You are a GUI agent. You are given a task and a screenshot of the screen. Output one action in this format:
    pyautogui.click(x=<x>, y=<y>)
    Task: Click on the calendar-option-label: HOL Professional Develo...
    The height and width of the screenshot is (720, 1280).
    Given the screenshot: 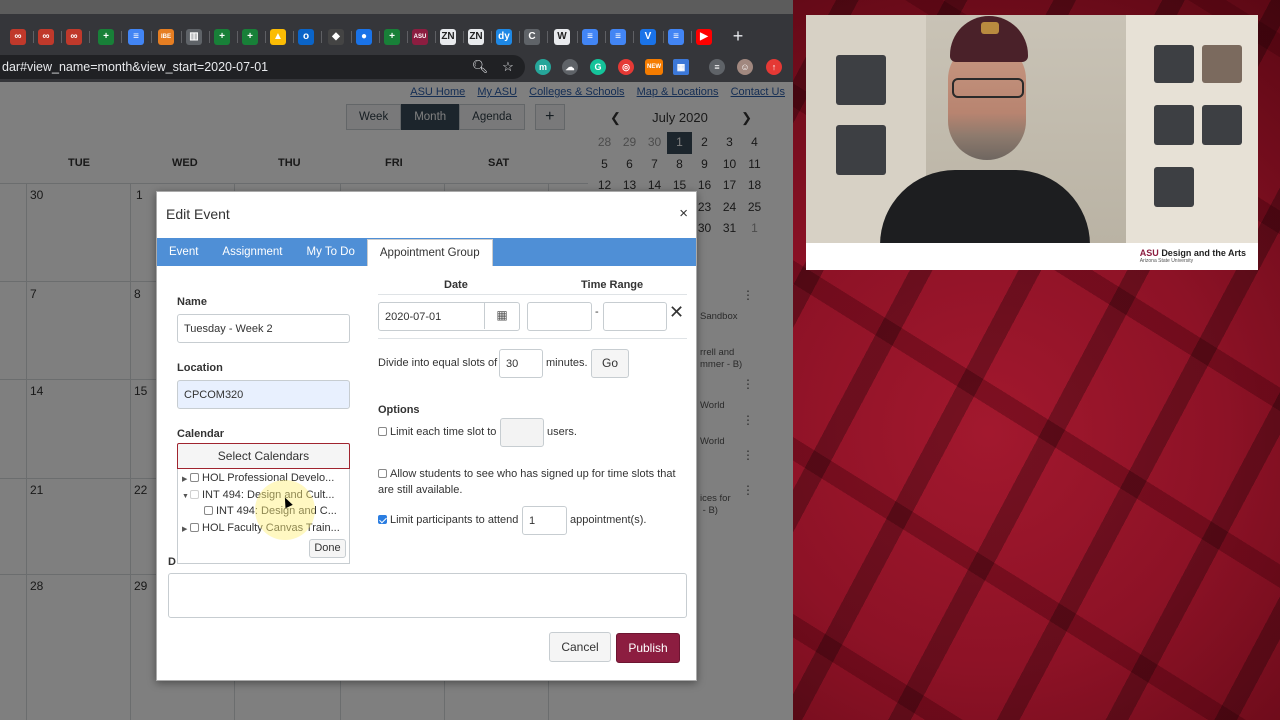 What is the action you would take?
    pyautogui.click(x=268, y=478)
    